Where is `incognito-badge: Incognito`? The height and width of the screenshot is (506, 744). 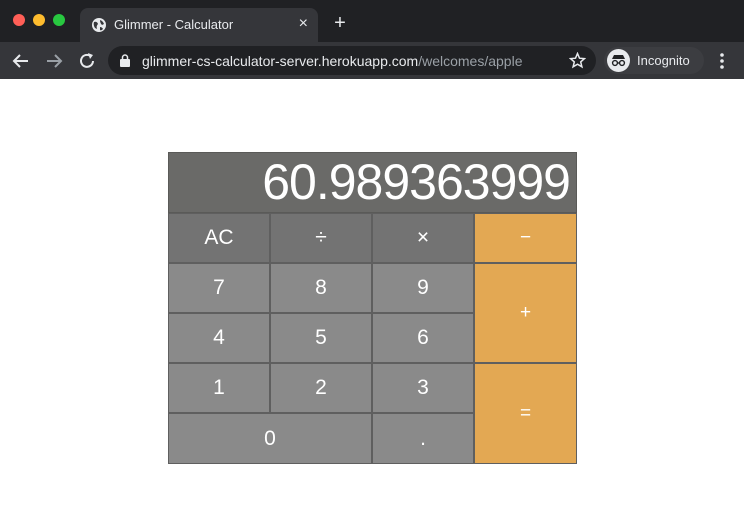
incognito-badge: Incognito is located at coordinates (654, 60).